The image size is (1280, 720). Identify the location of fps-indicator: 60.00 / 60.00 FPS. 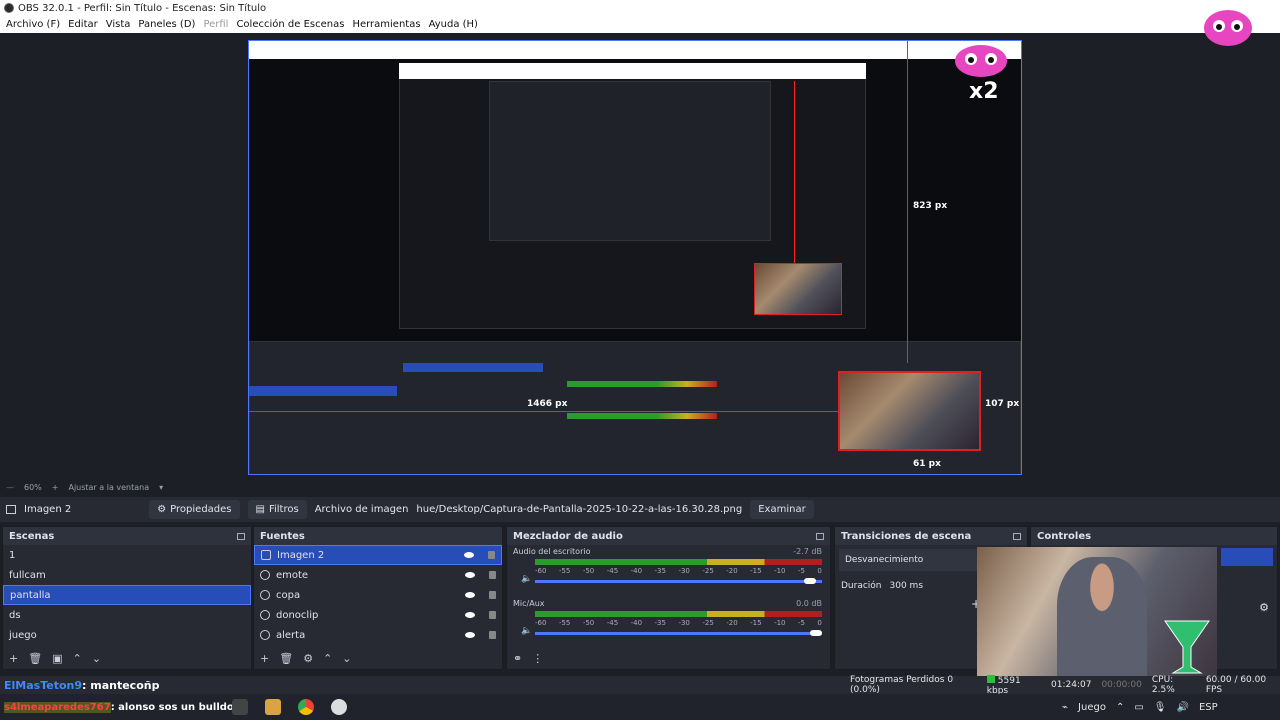
(1236, 685).